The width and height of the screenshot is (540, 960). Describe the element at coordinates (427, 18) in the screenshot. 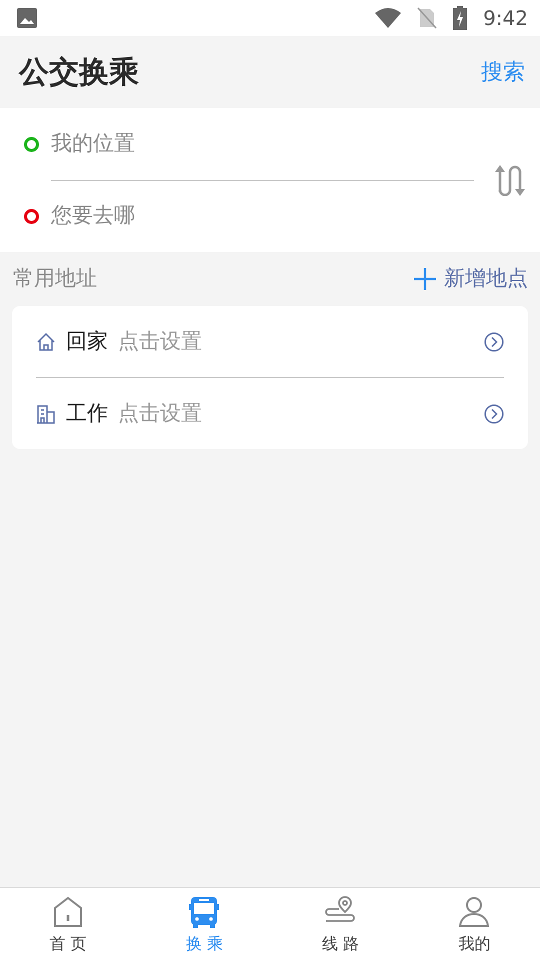

I see `no-sim-icon` at that location.